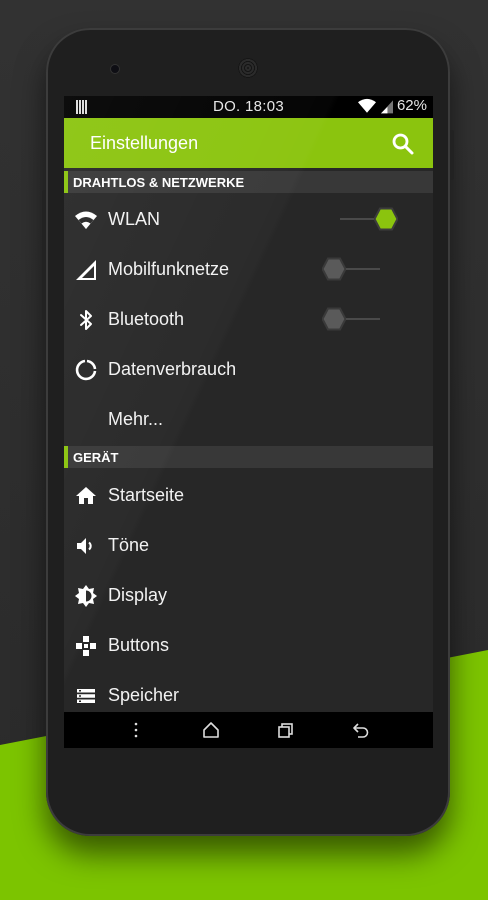 This screenshot has height=900, width=488. Describe the element at coordinates (211, 730) in the screenshot. I see `home-nav-icon` at that location.